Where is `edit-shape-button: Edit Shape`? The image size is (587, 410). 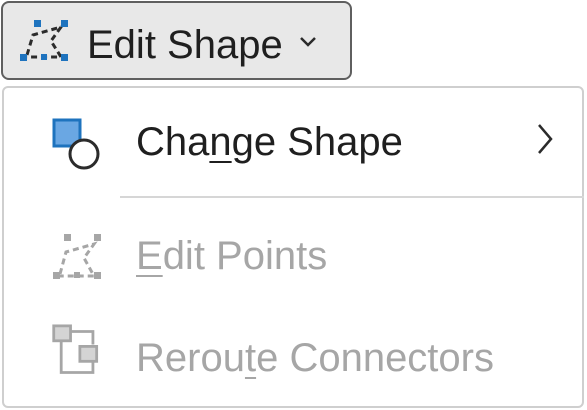 edit-shape-button: Edit Shape is located at coordinates (176, 40).